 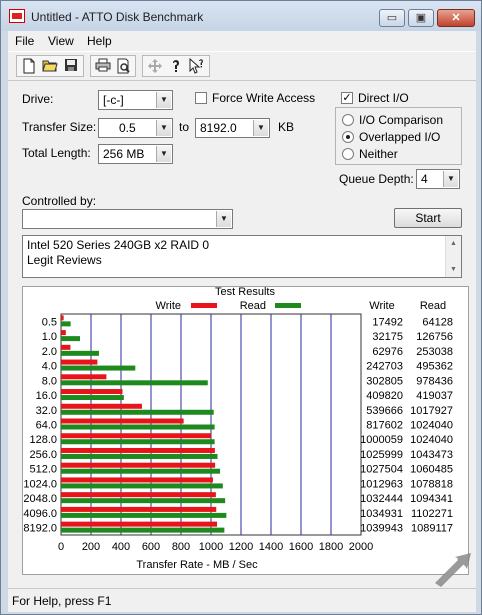 I want to click on y-category-label: 2048.0, so click(x=40, y=499).